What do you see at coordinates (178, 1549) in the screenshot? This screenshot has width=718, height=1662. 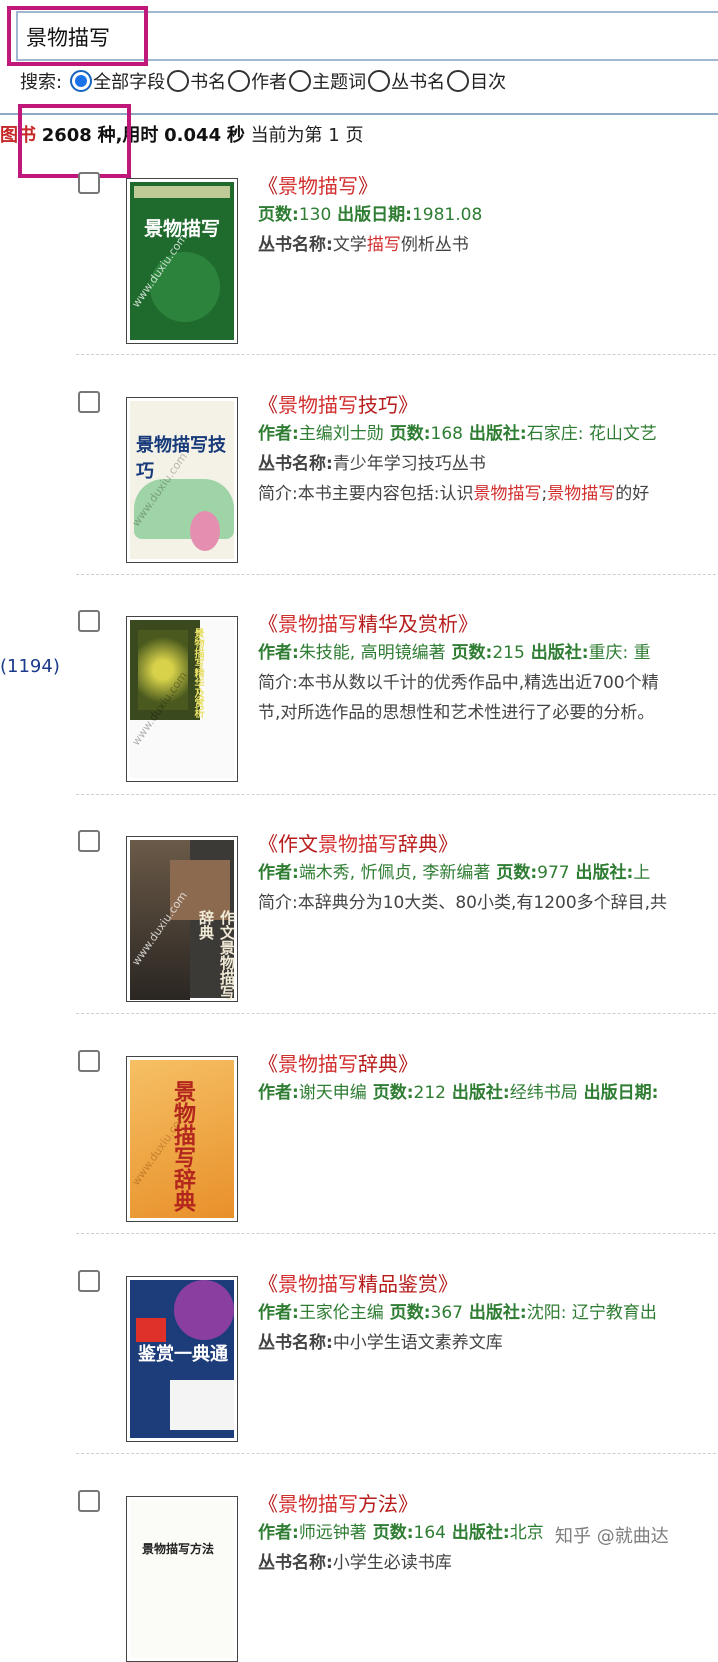 I see `cover-title: 景物描写方法` at bounding box center [178, 1549].